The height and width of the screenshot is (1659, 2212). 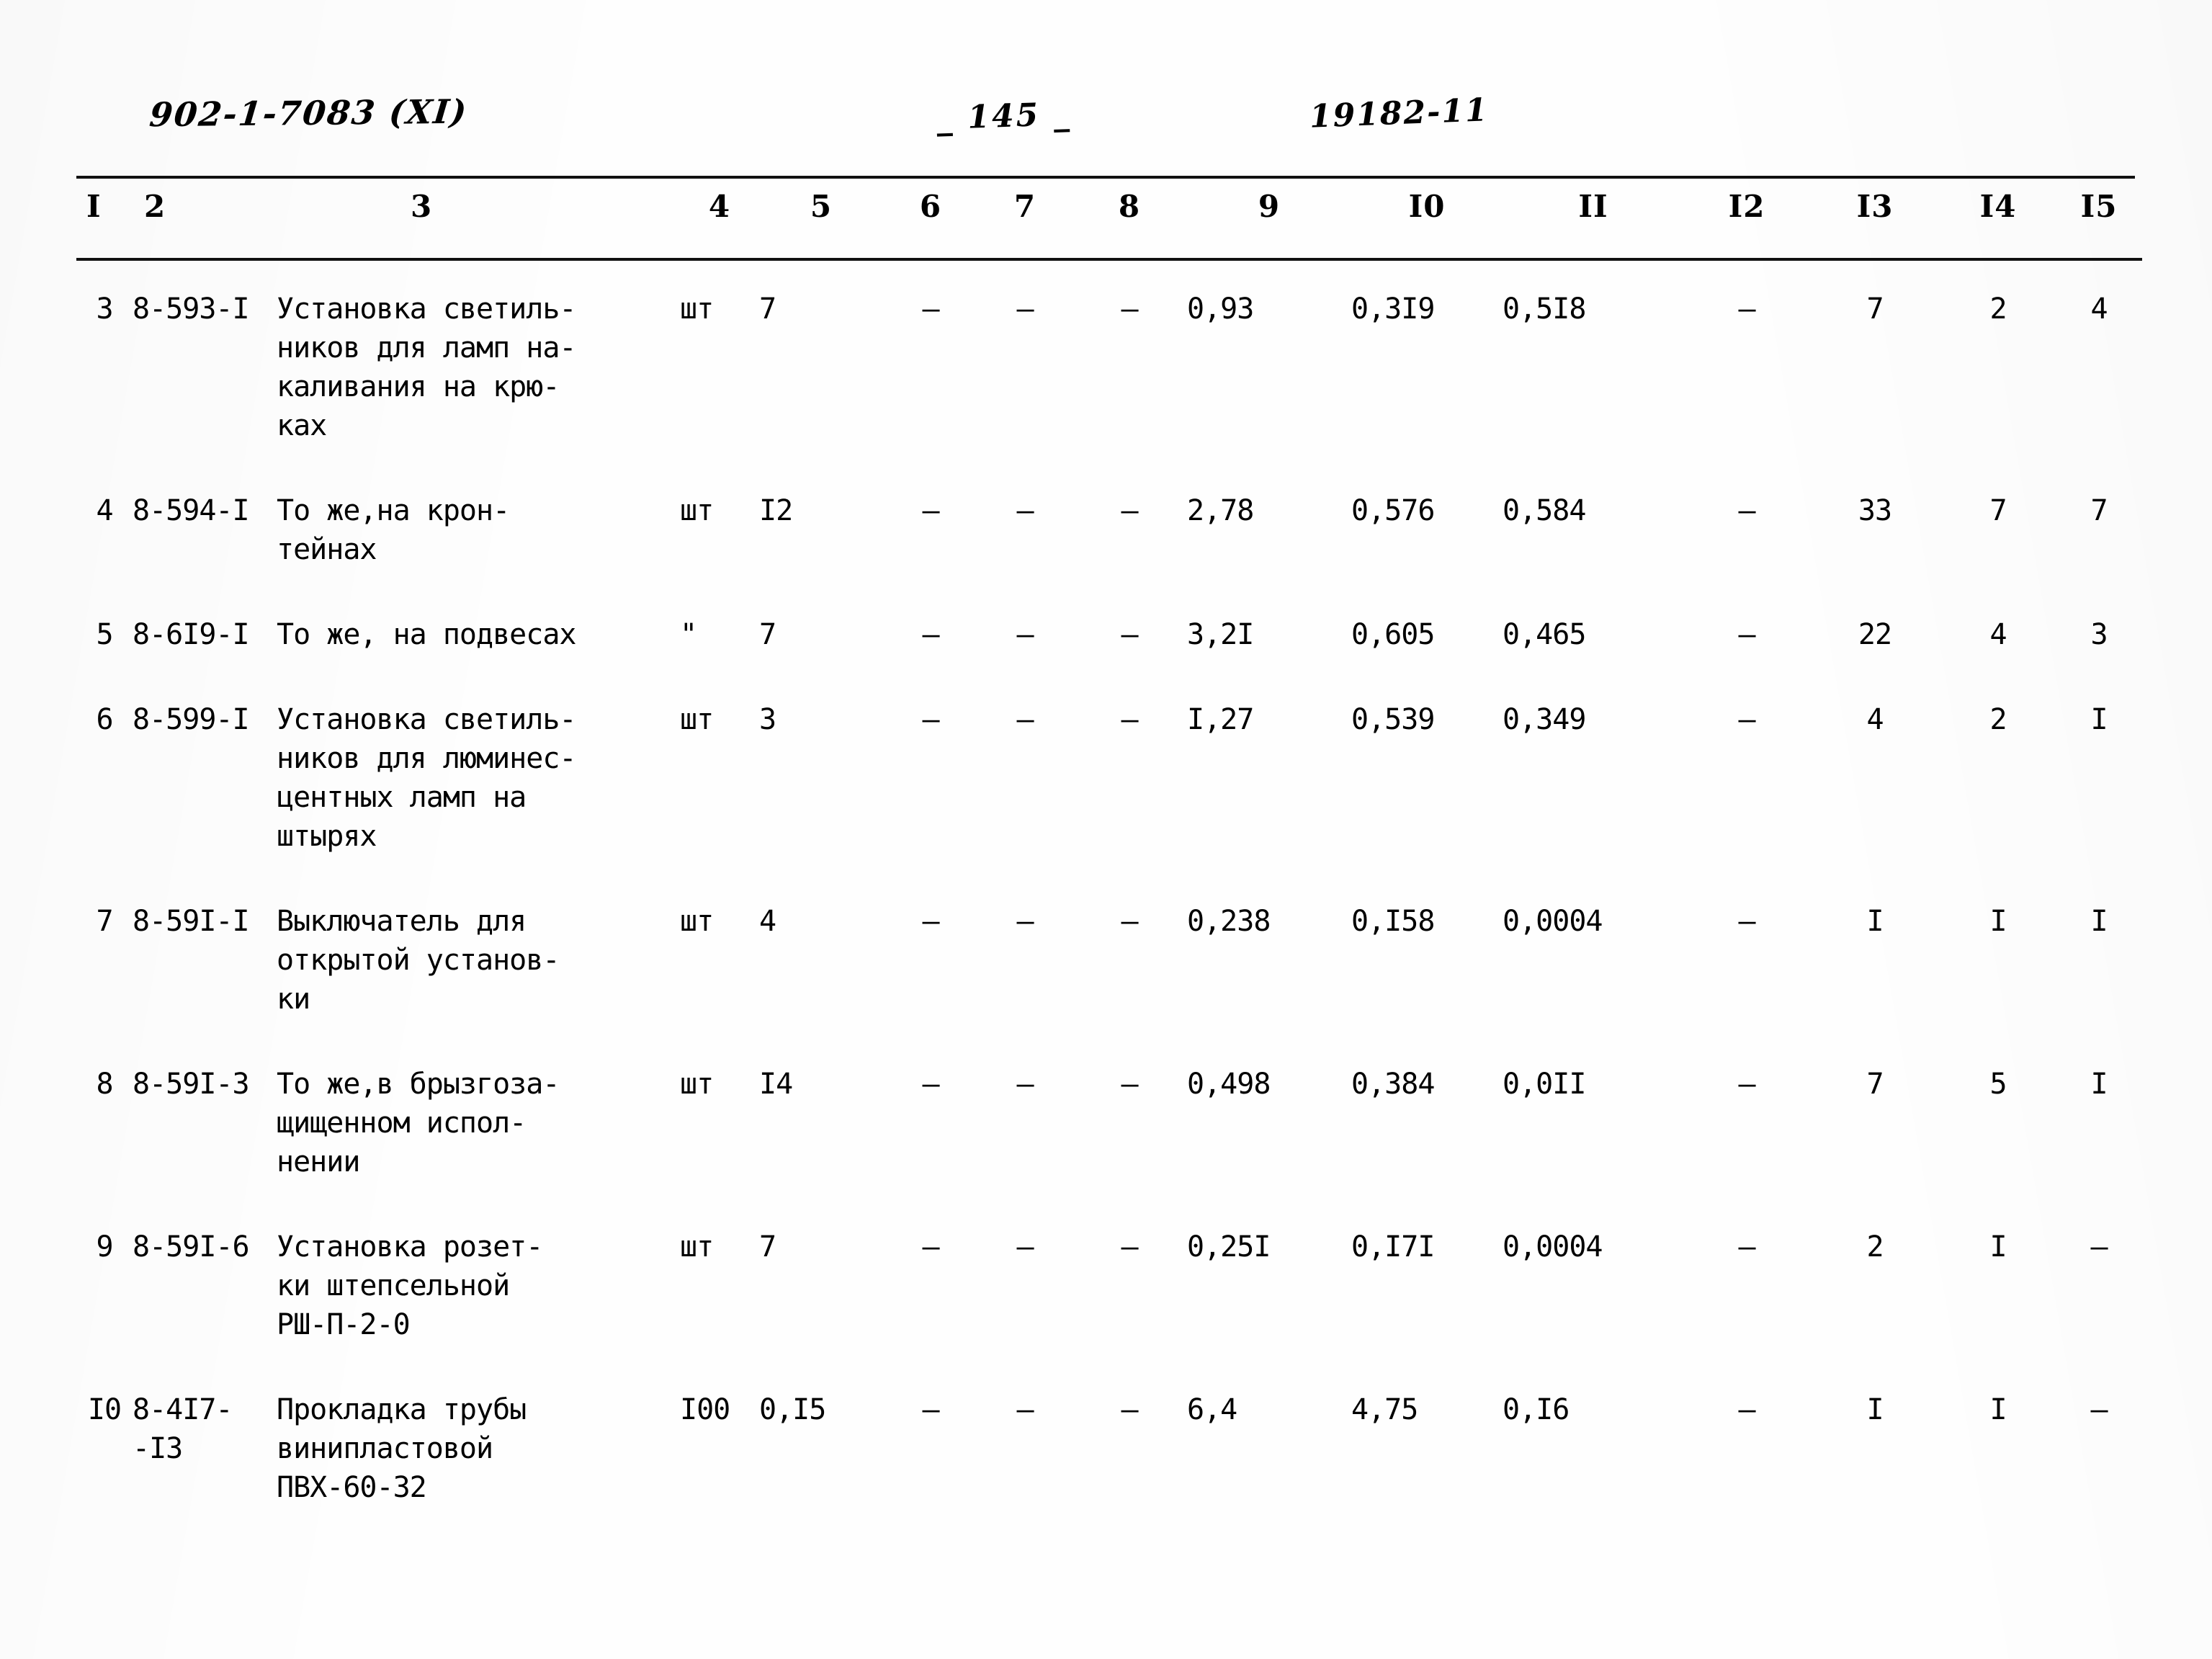 I want to click on row-number: 4, so click(x=104, y=510).